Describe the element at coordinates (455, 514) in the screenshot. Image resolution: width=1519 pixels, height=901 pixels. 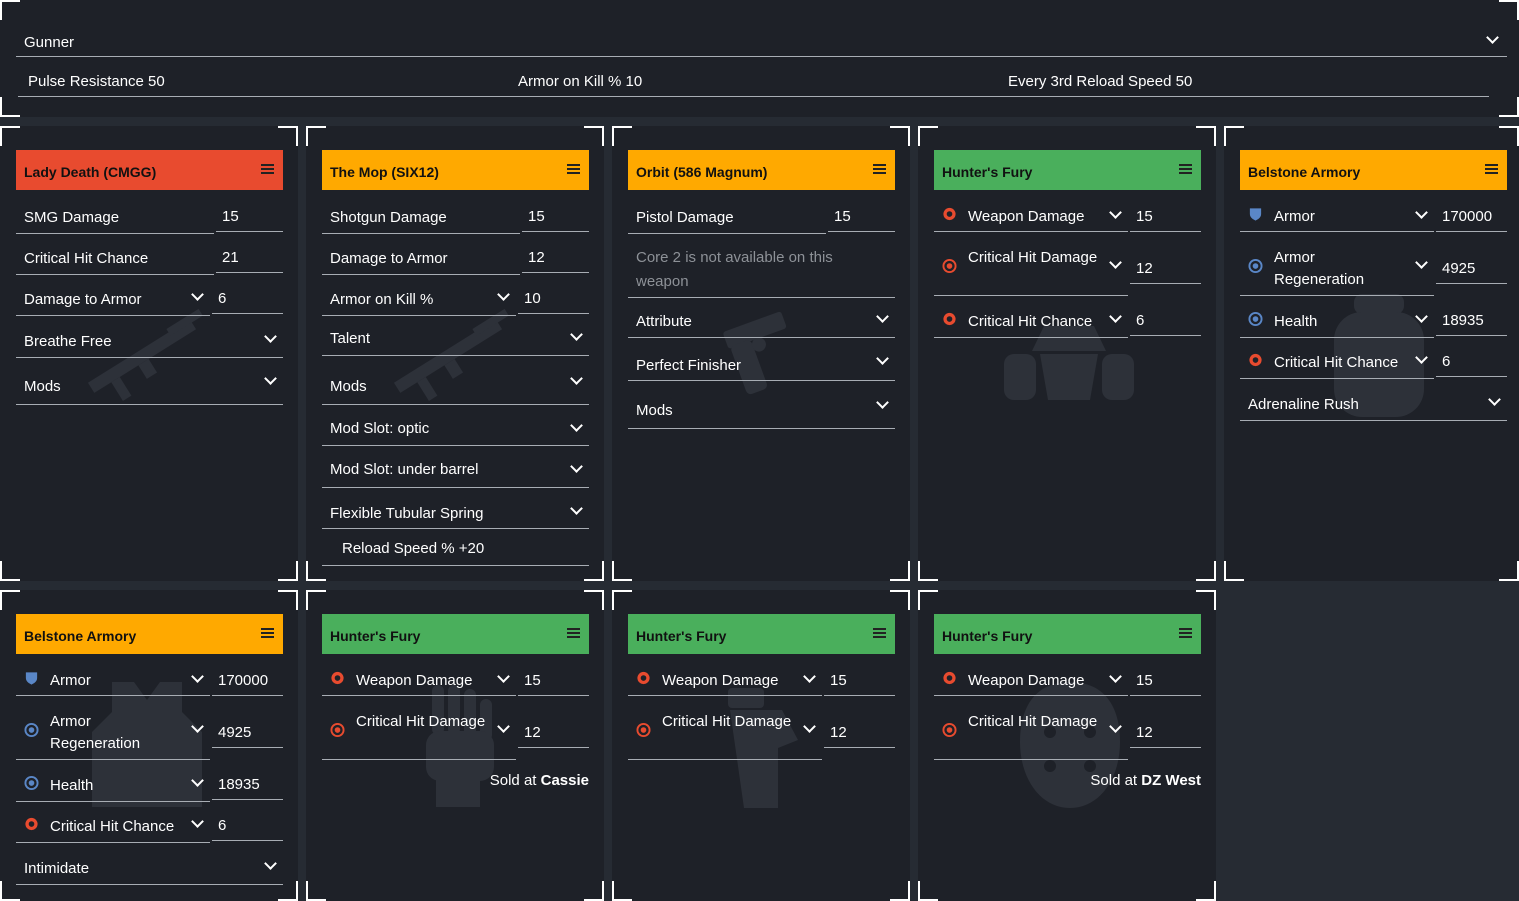
I see `mod-select: Flexible Tubular Spring` at that location.